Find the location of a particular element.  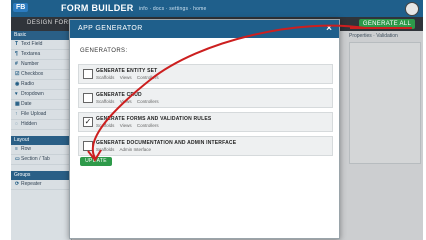

sidebar-item-label: File Upload is located at coordinates (34, 114).